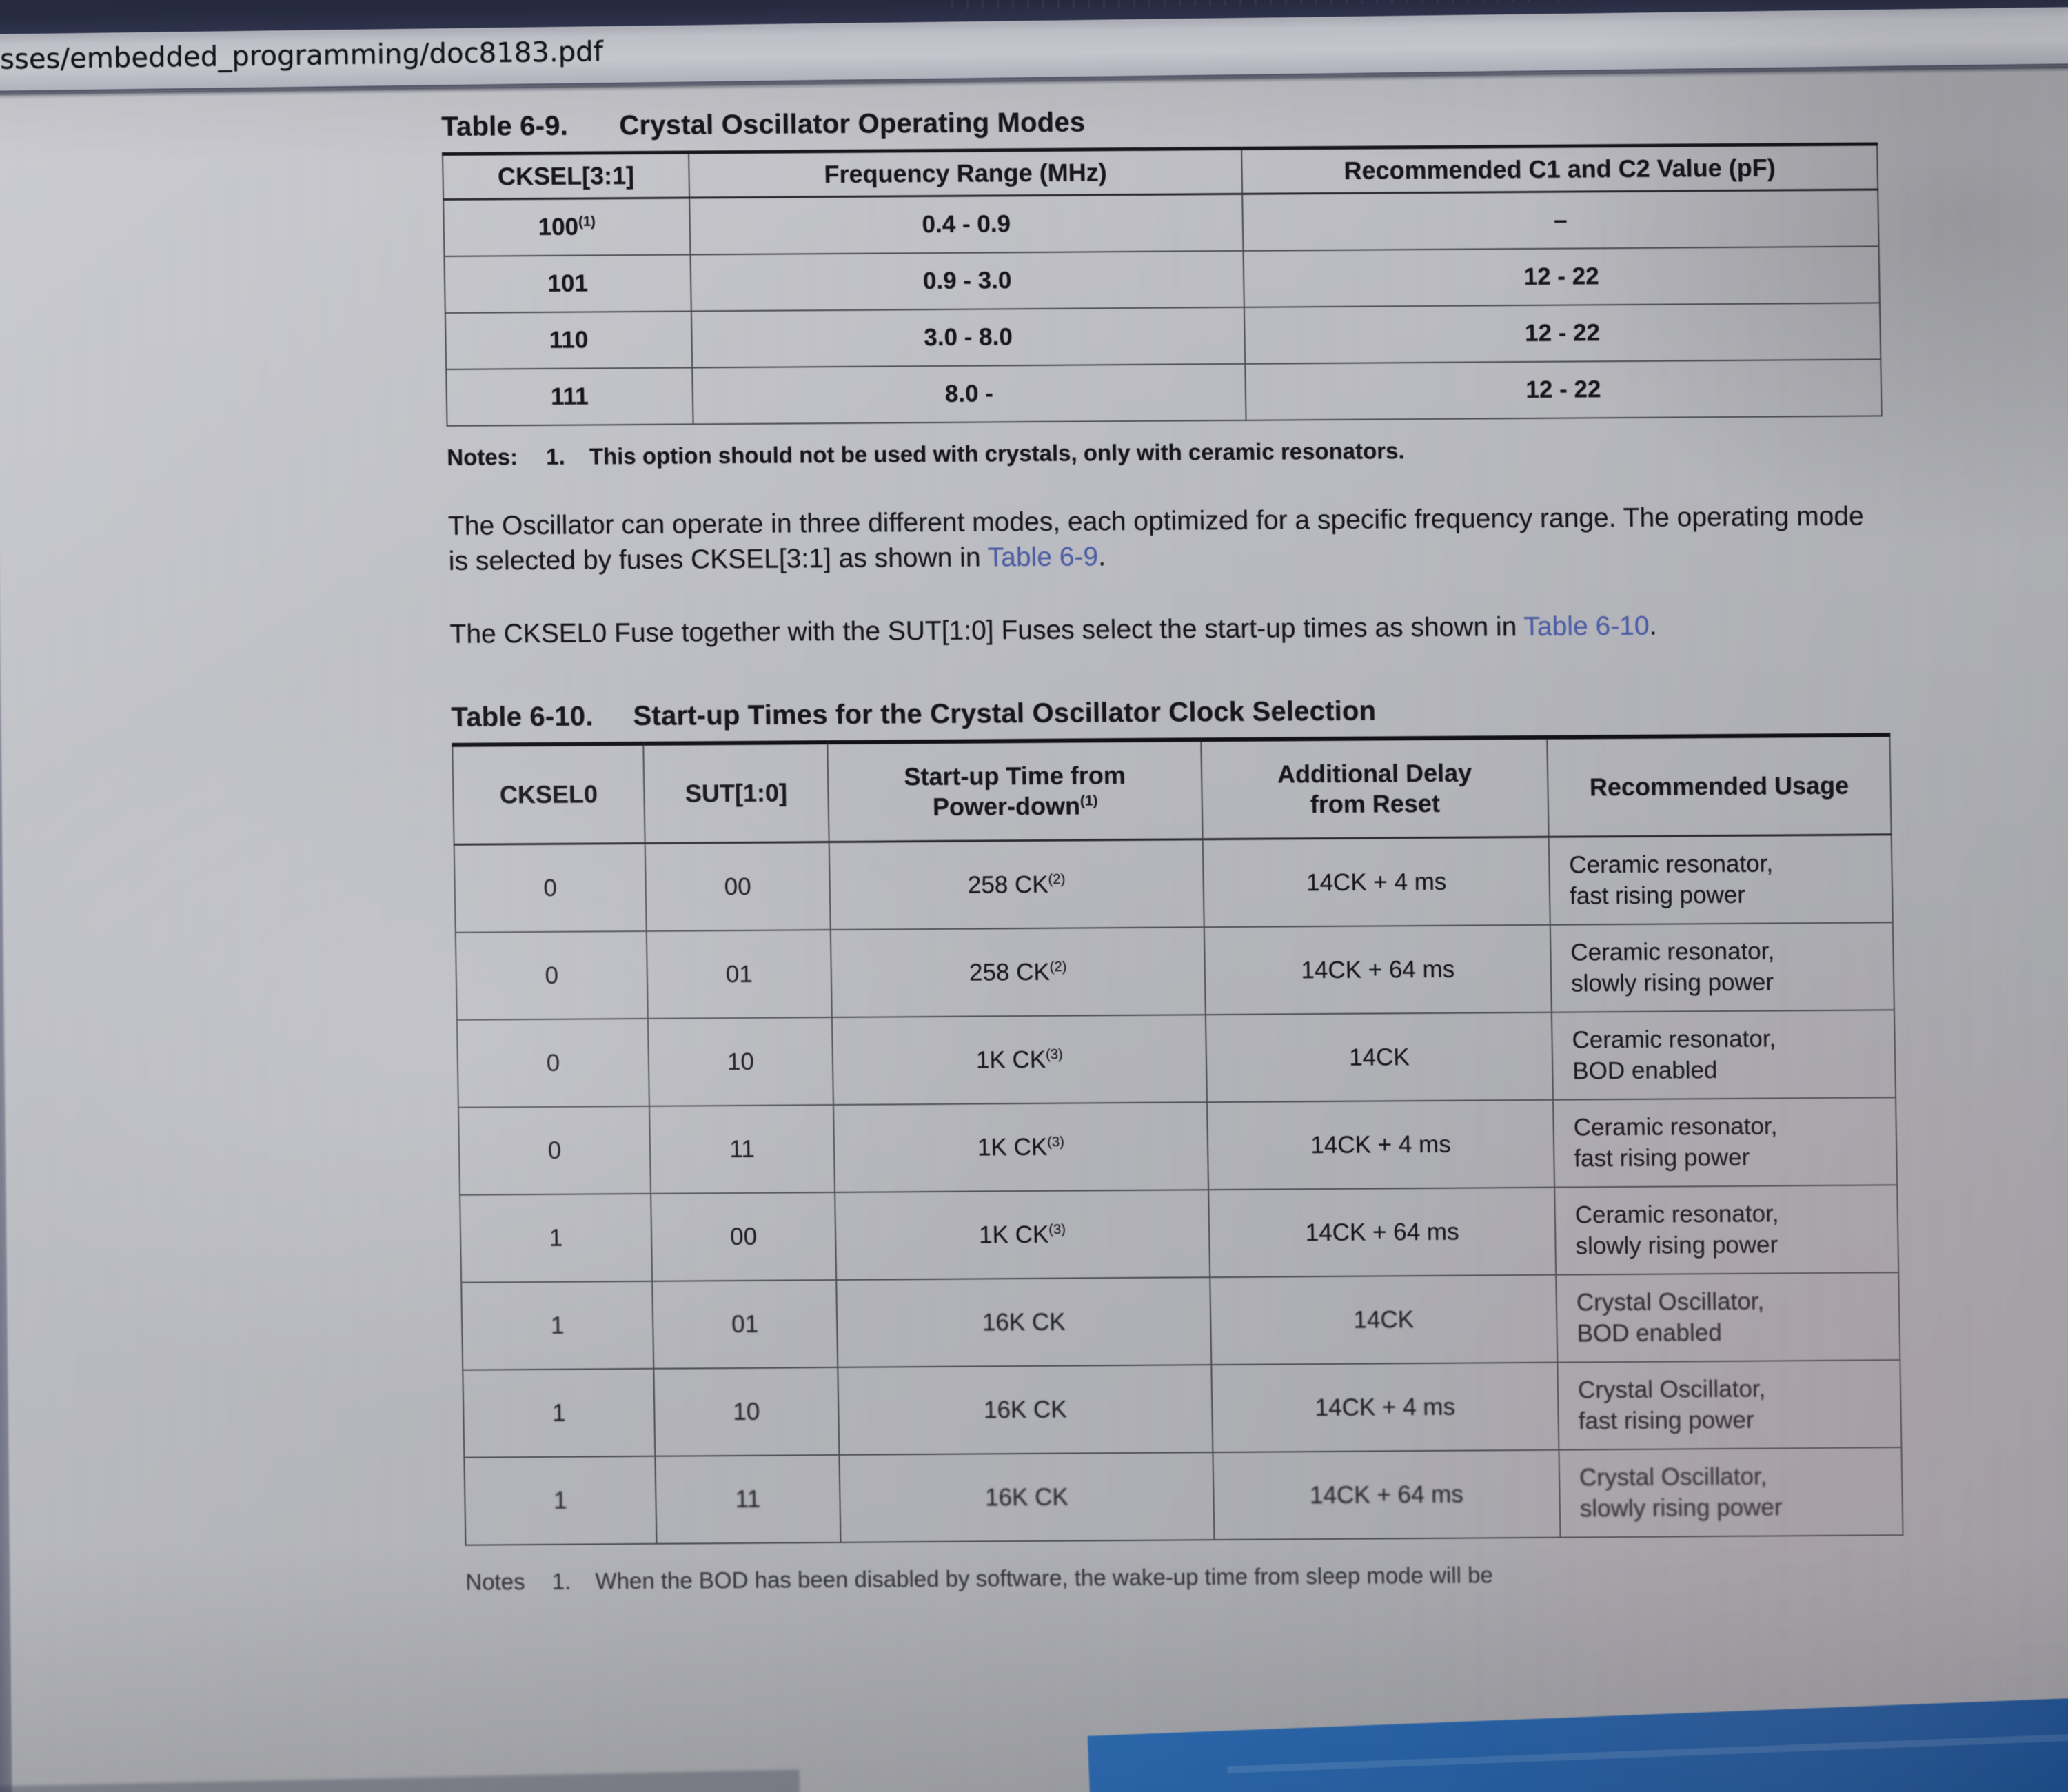 The height and width of the screenshot is (1792, 2068). Describe the element at coordinates (561, 1581) in the screenshot. I see `notes-index: 1.` at that location.